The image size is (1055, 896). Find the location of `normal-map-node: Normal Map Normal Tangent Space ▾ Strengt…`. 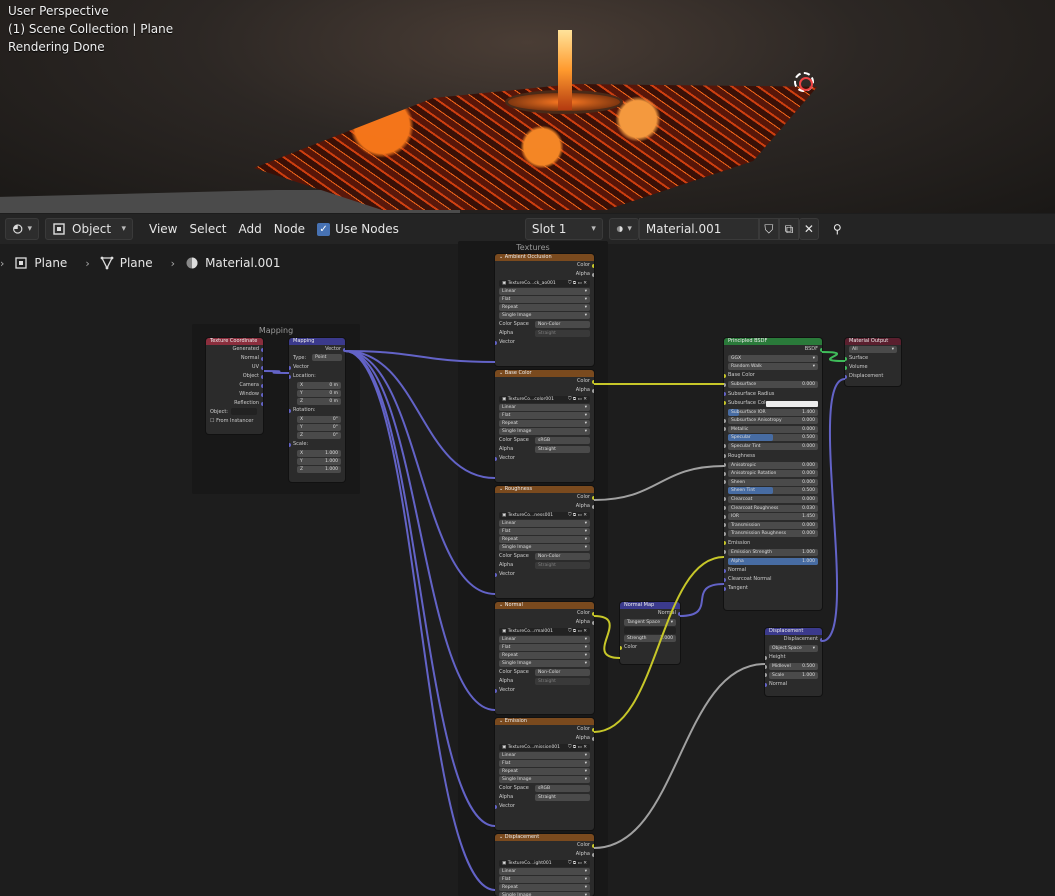

normal-map-node: Normal Map Normal Tangent Space ▾ Strengt… is located at coordinates (650, 633).